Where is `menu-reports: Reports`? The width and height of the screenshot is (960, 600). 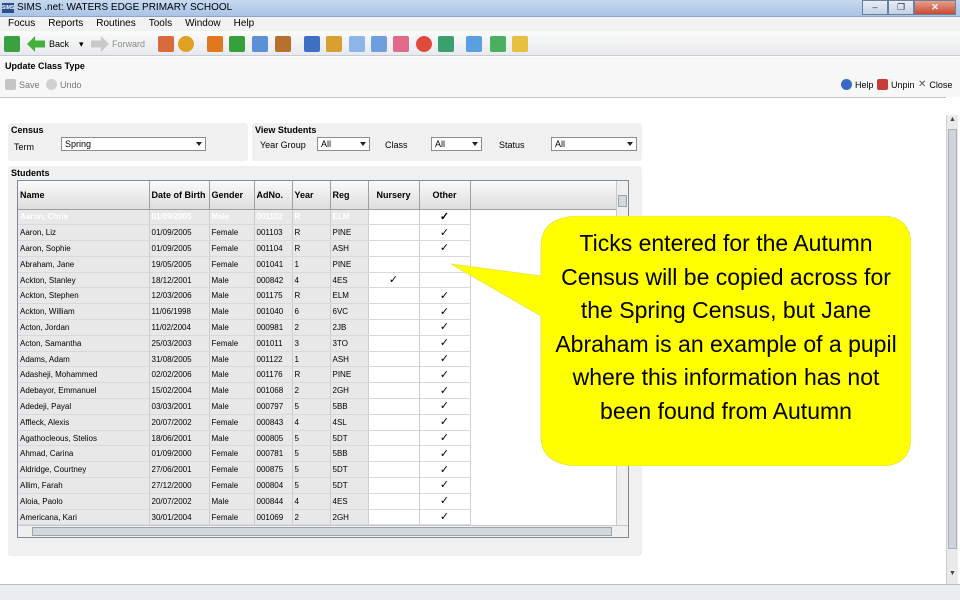
menu-reports: Reports is located at coordinates (65, 24).